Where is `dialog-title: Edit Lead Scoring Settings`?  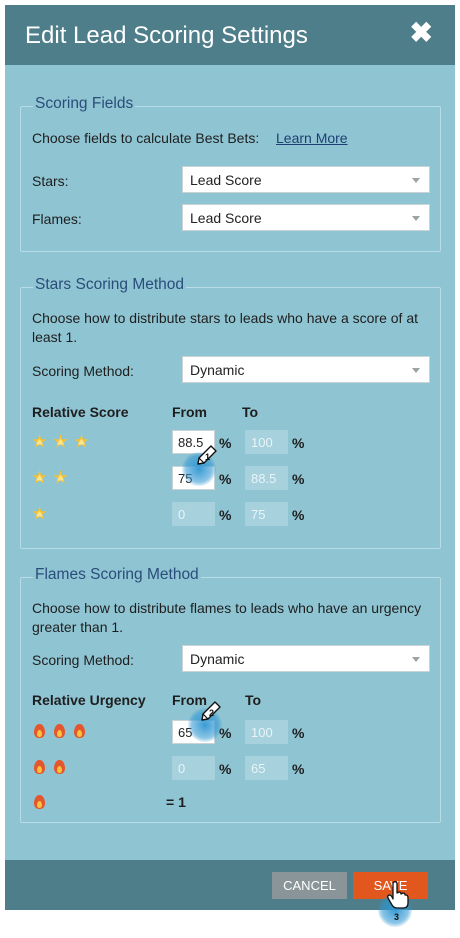 dialog-title: Edit Lead Scoring Settings is located at coordinates (166, 35).